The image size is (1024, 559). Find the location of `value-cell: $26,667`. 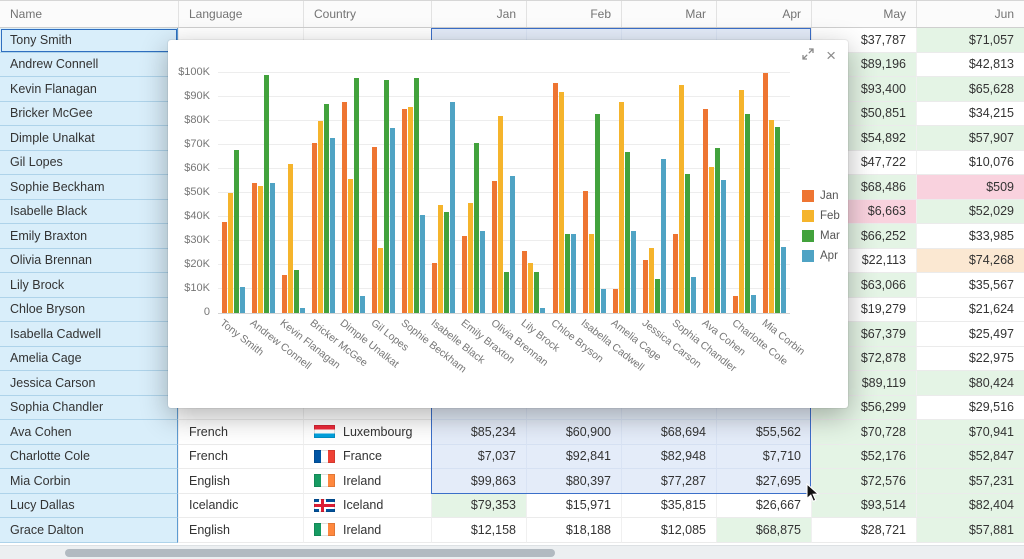

value-cell: $26,667 is located at coordinates (763, 505).